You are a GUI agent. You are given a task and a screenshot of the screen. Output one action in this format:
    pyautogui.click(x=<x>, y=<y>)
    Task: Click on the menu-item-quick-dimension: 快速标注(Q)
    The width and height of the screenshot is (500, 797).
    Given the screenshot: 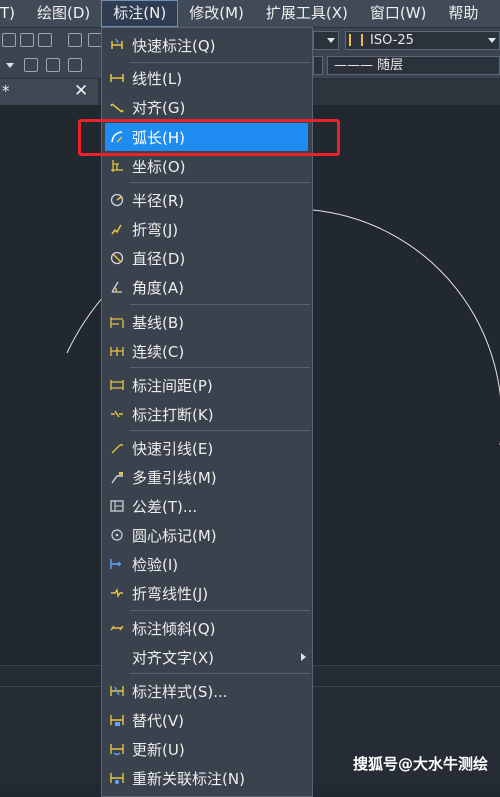 What is the action you would take?
    pyautogui.click(x=207, y=45)
    